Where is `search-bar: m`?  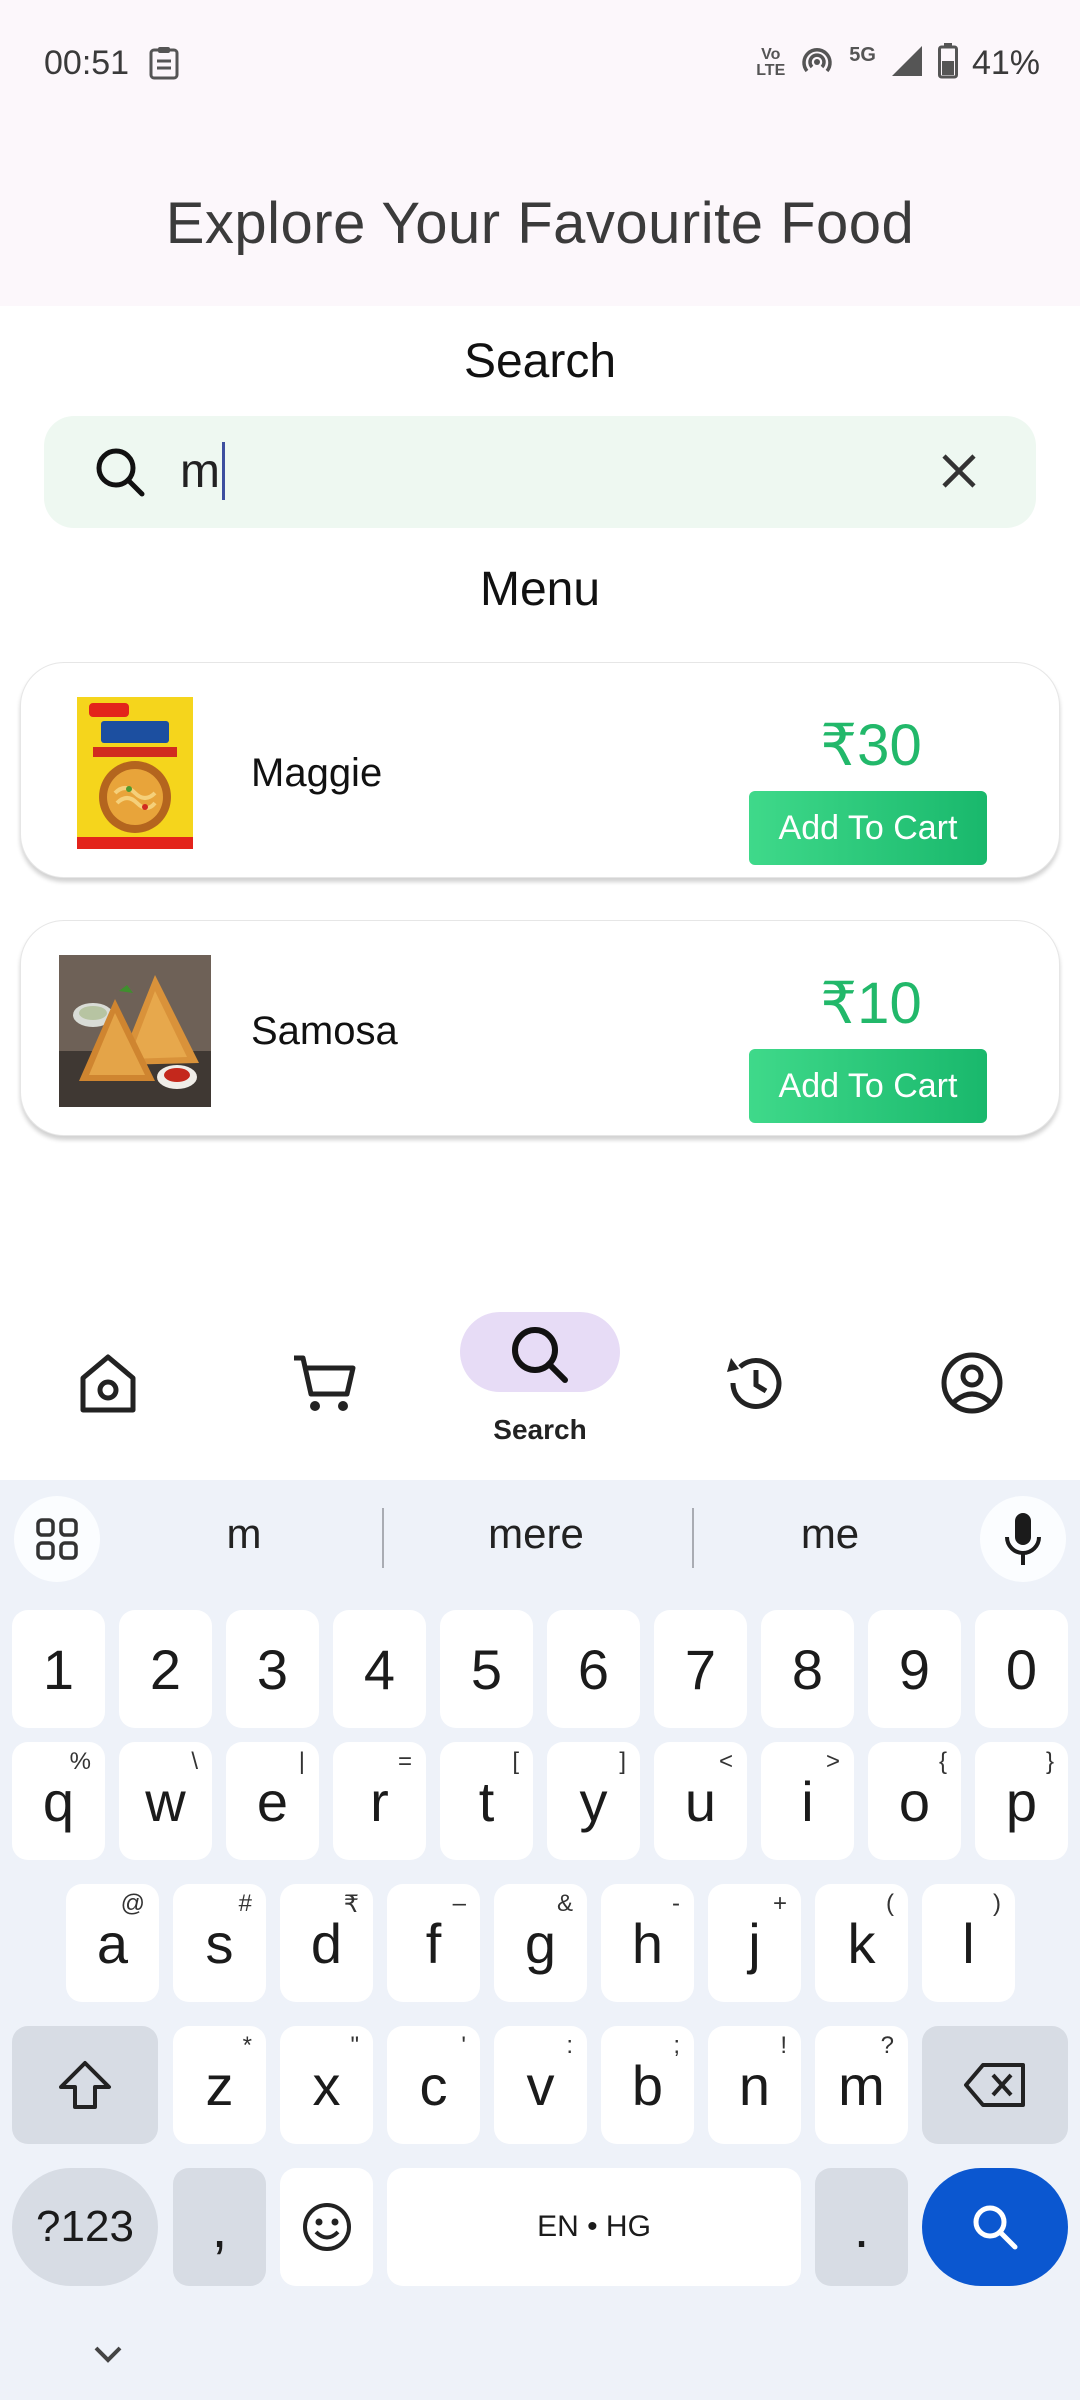 search-bar: m is located at coordinates (540, 472).